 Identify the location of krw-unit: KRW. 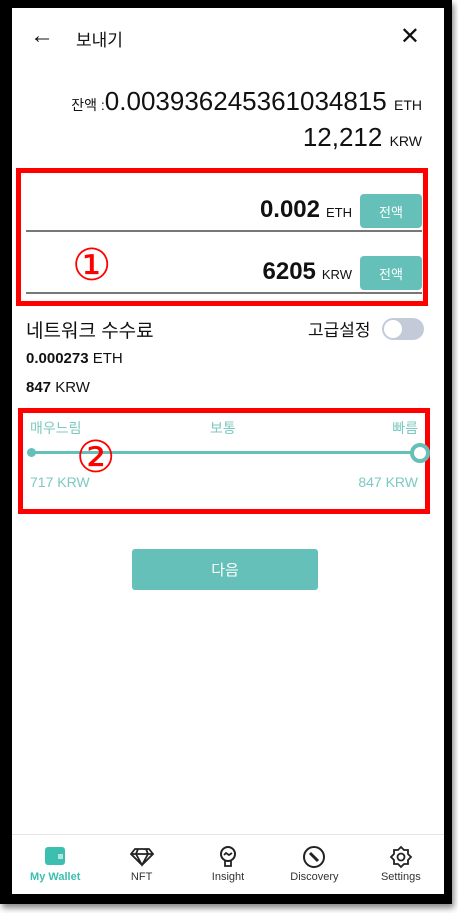
(336, 274).